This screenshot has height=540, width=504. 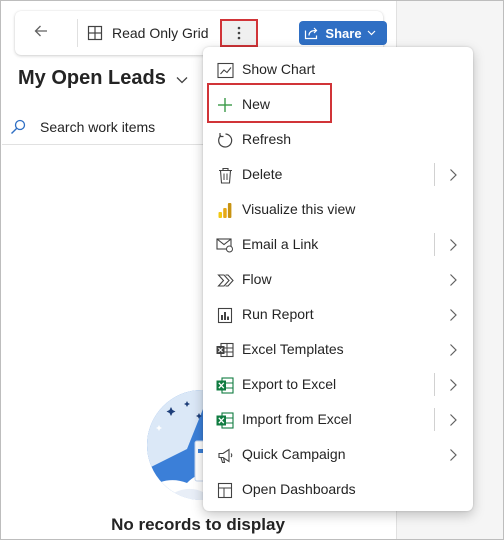 What do you see at coordinates (160, 33) in the screenshot?
I see `read-only-grid-label: Read Only Grid` at bounding box center [160, 33].